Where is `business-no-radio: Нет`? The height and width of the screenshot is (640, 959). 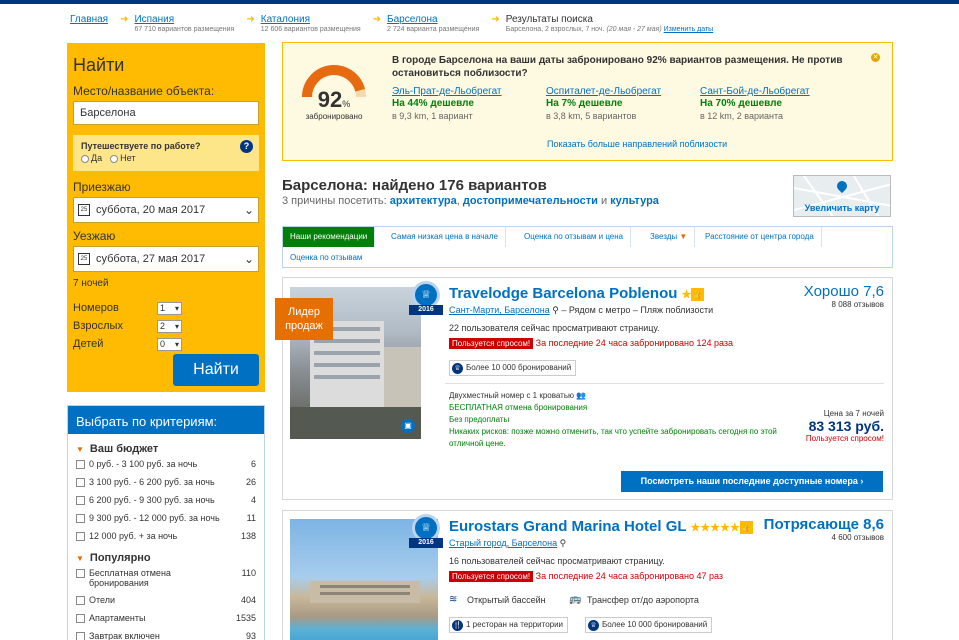
business-no-radio: Нет is located at coordinates (122, 158).